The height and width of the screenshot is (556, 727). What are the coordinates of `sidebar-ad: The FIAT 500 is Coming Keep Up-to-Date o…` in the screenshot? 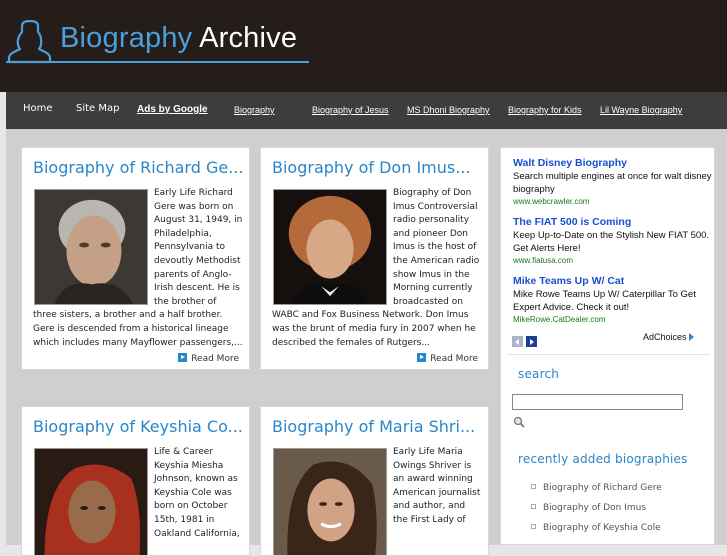 It's located at (613, 241).